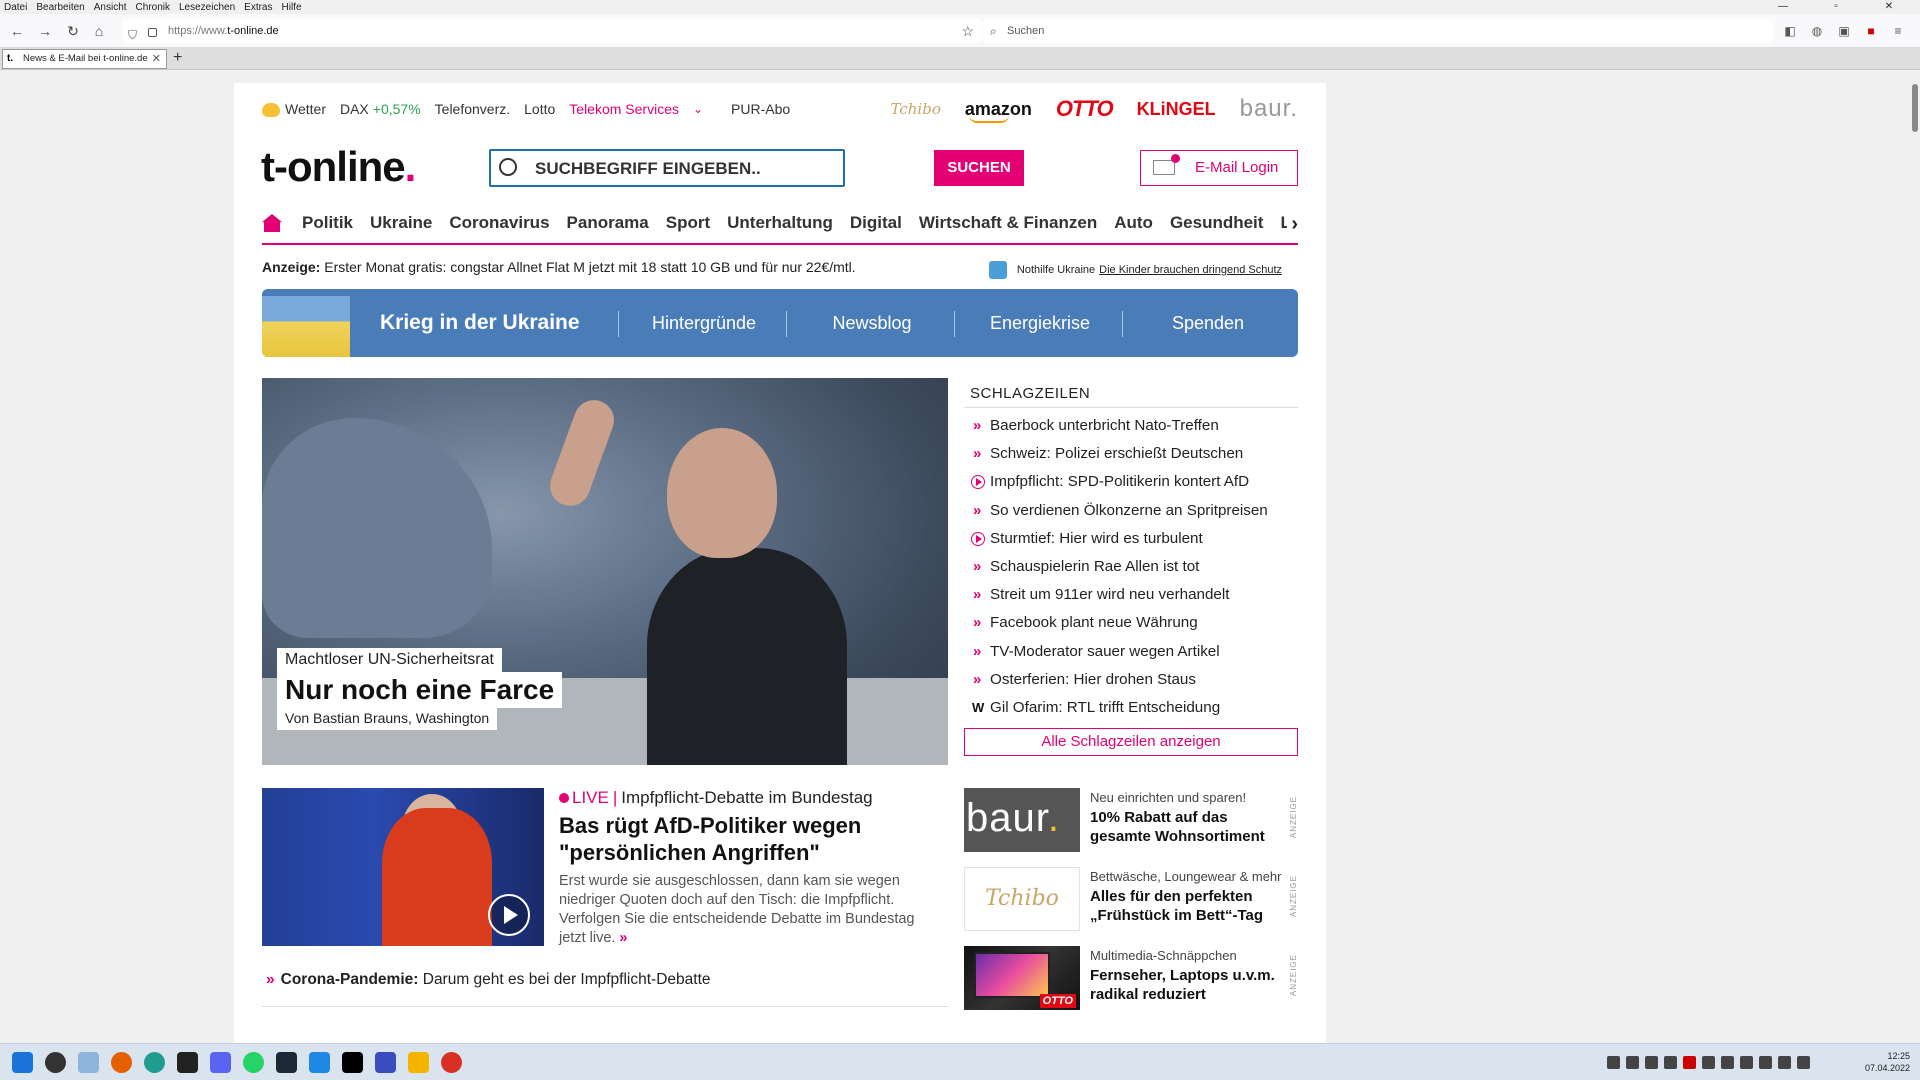 The width and height of the screenshot is (1920, 1080). I want to click on search-icon, so click(55, 1062).